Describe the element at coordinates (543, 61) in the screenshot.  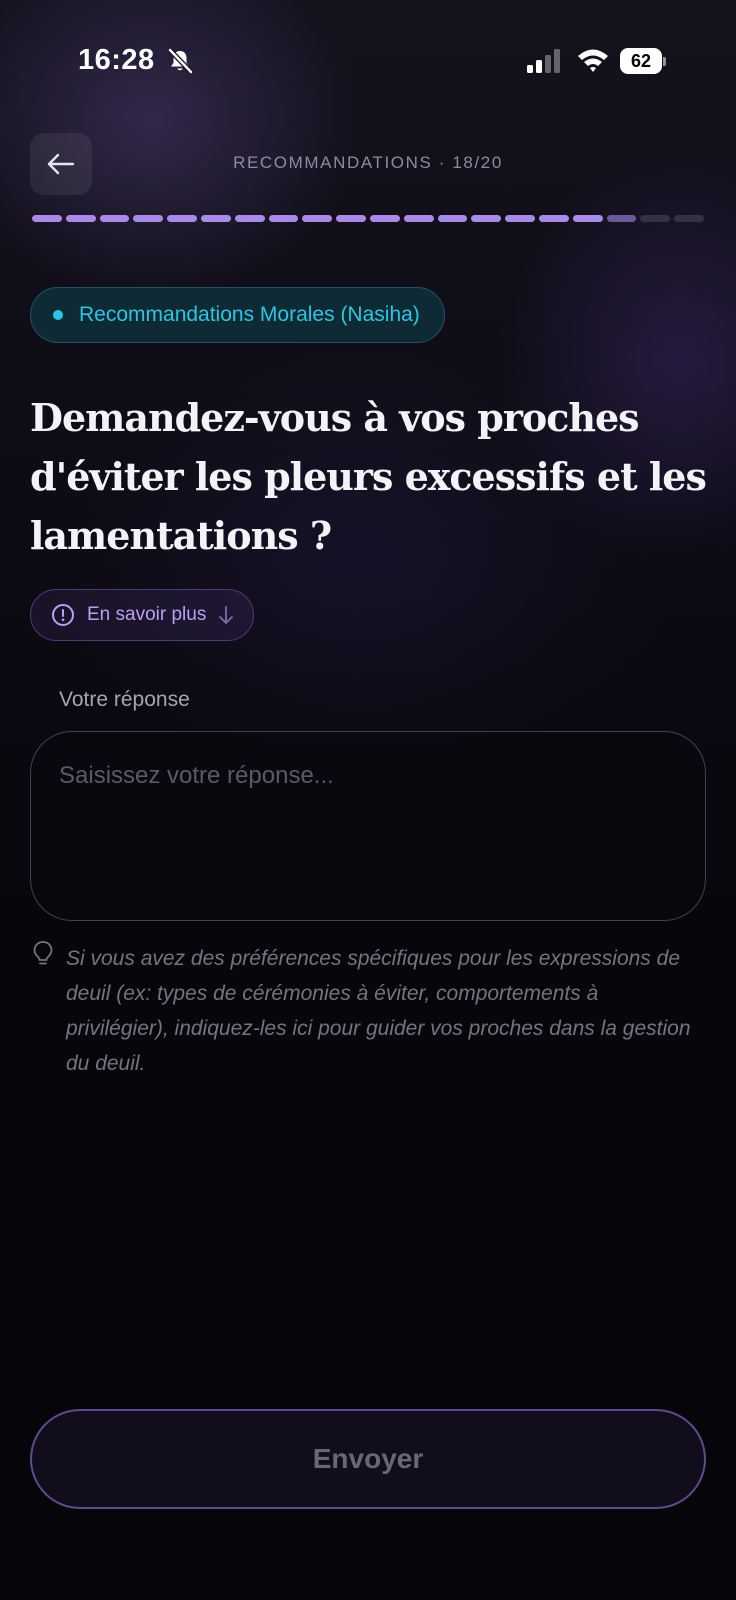
I see `cellular-signal-icon` at that location.